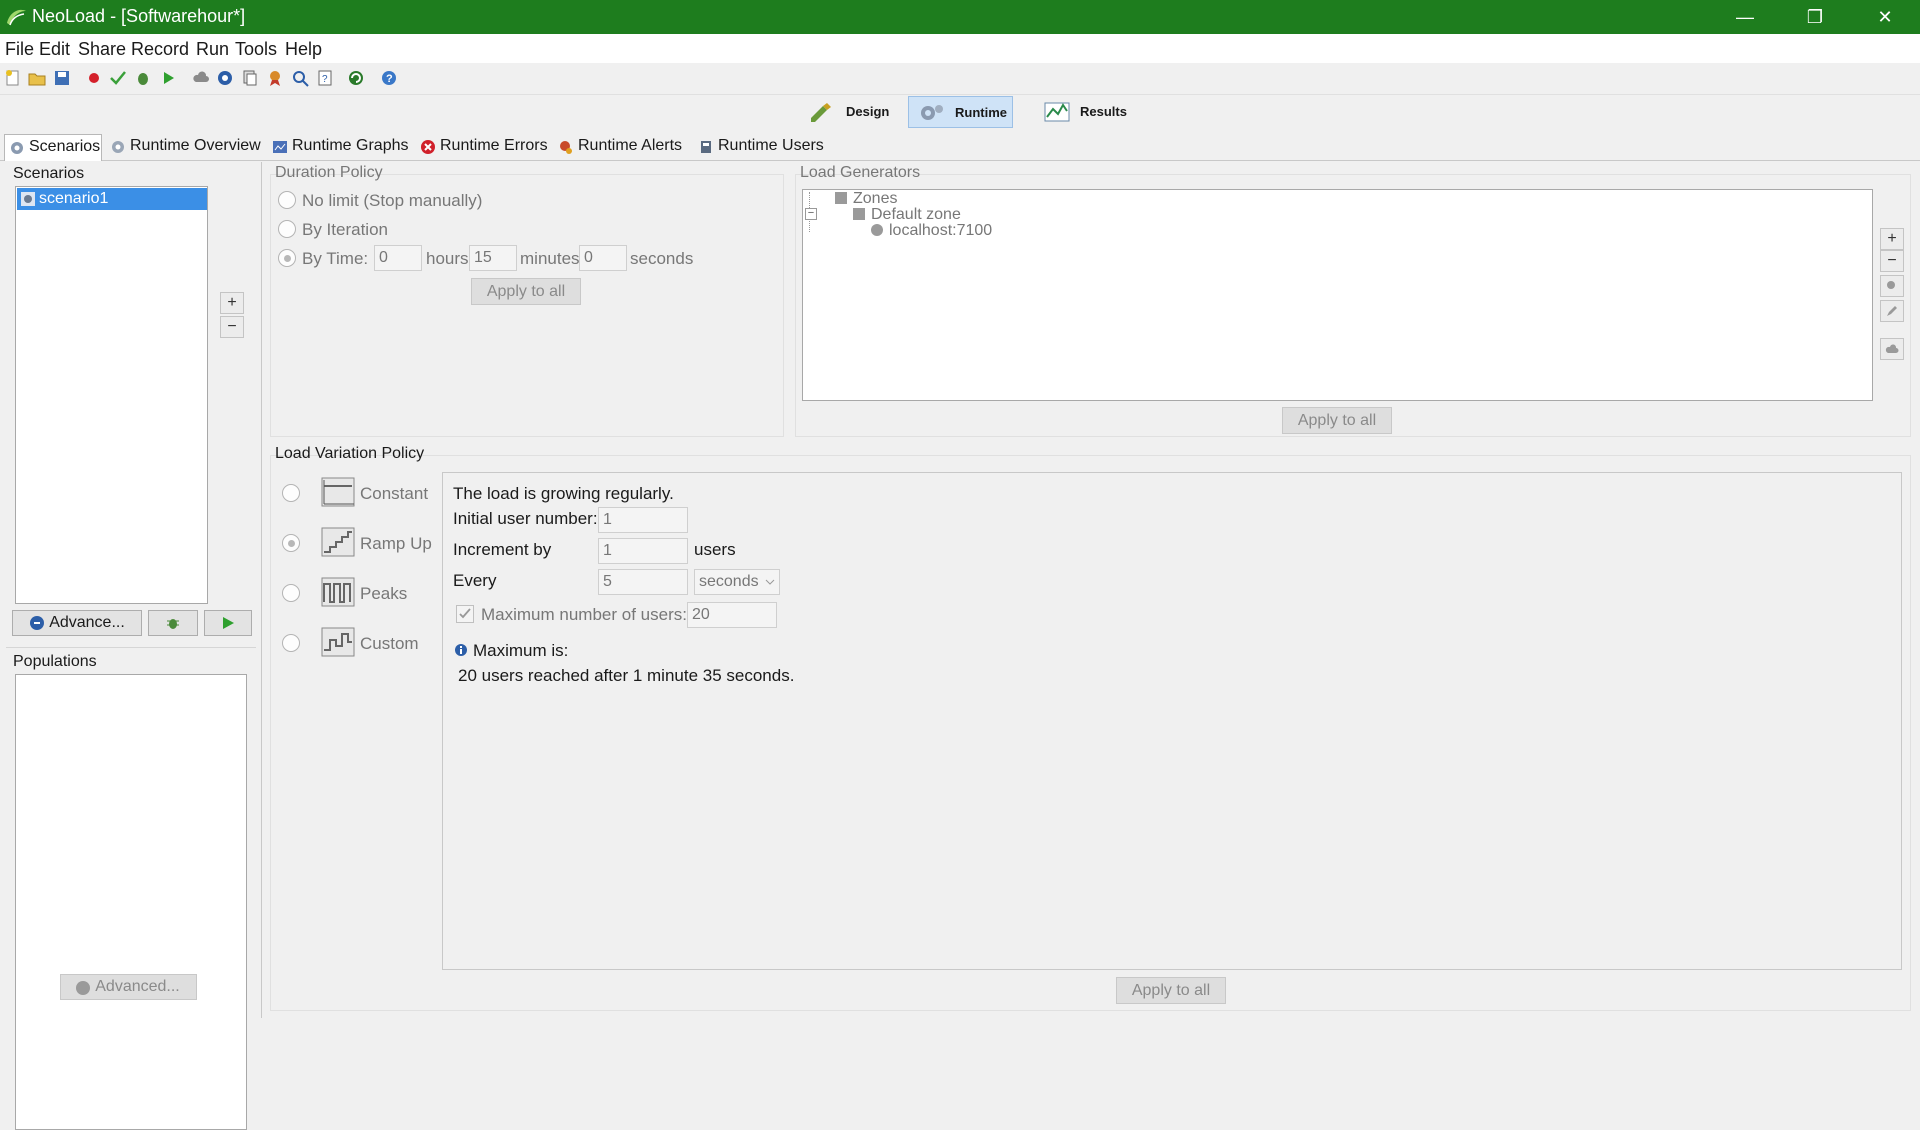 The image size is (1920, 1130). What do you see at coordinates (1892, 349) in the screenshot?
I see `cloud-generator-button` at bounding box center [1892, 349].